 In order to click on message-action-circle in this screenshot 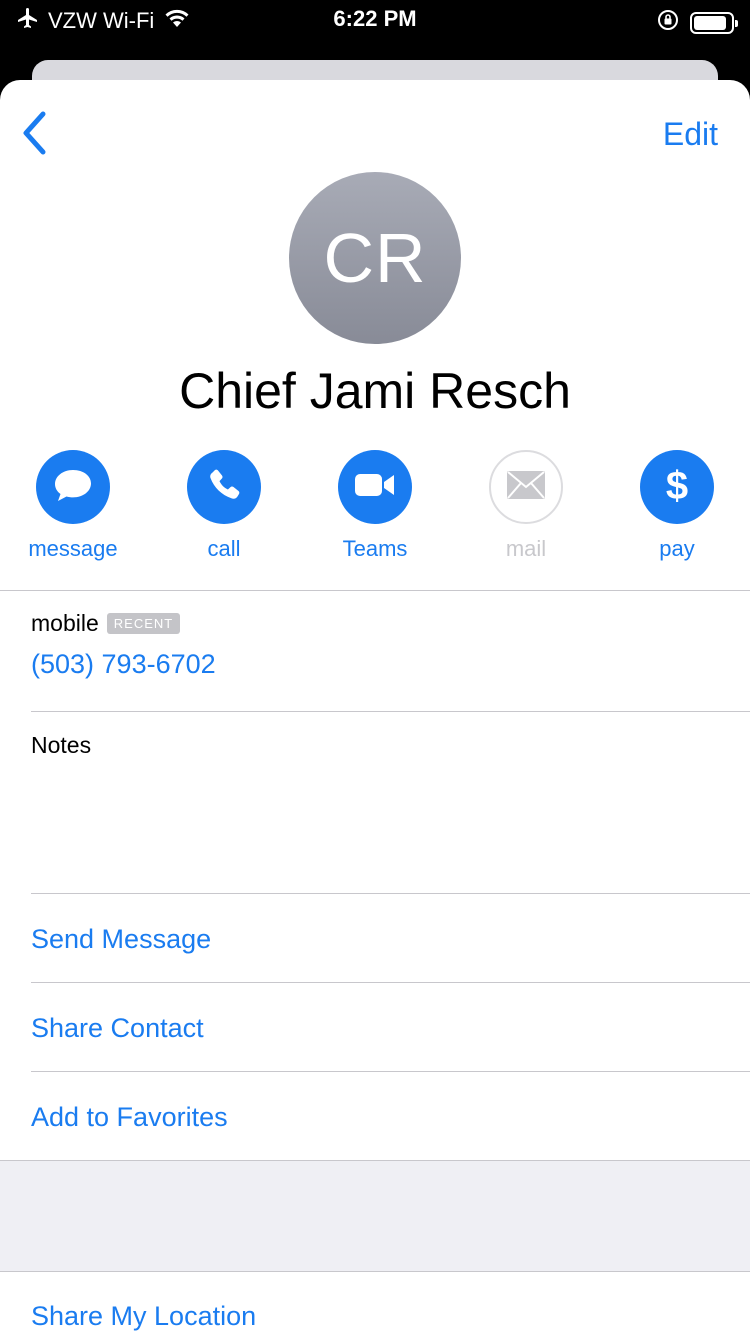, I will do `click(73, 487)`.